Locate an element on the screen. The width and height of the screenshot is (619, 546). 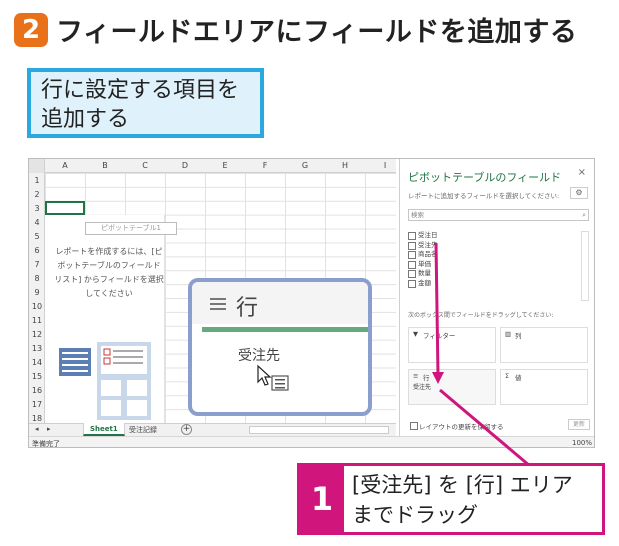
drop-indicator is located at coordinates (285, 329).